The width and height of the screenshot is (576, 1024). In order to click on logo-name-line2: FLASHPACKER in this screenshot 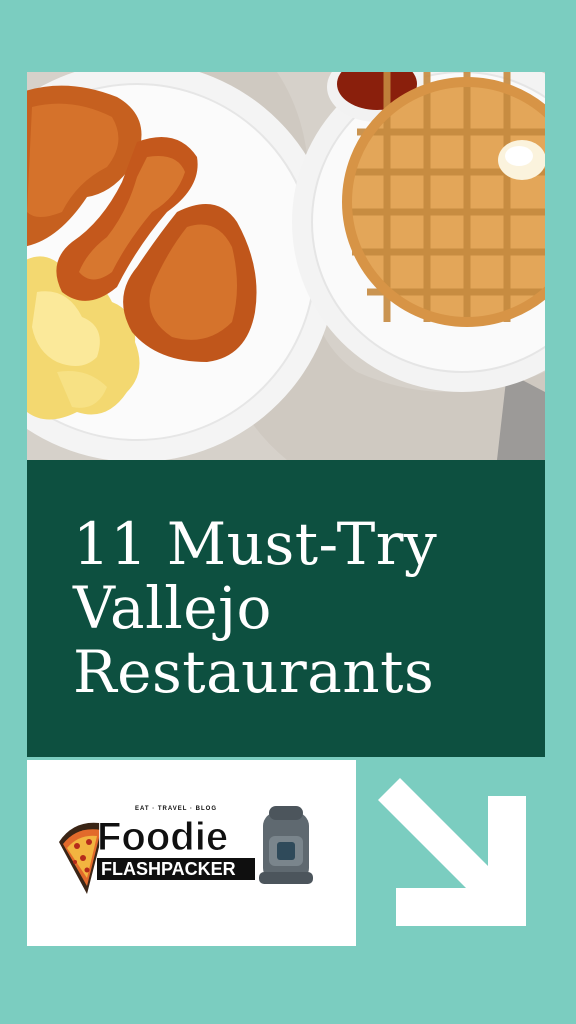, I will do `click(168, 869)`.